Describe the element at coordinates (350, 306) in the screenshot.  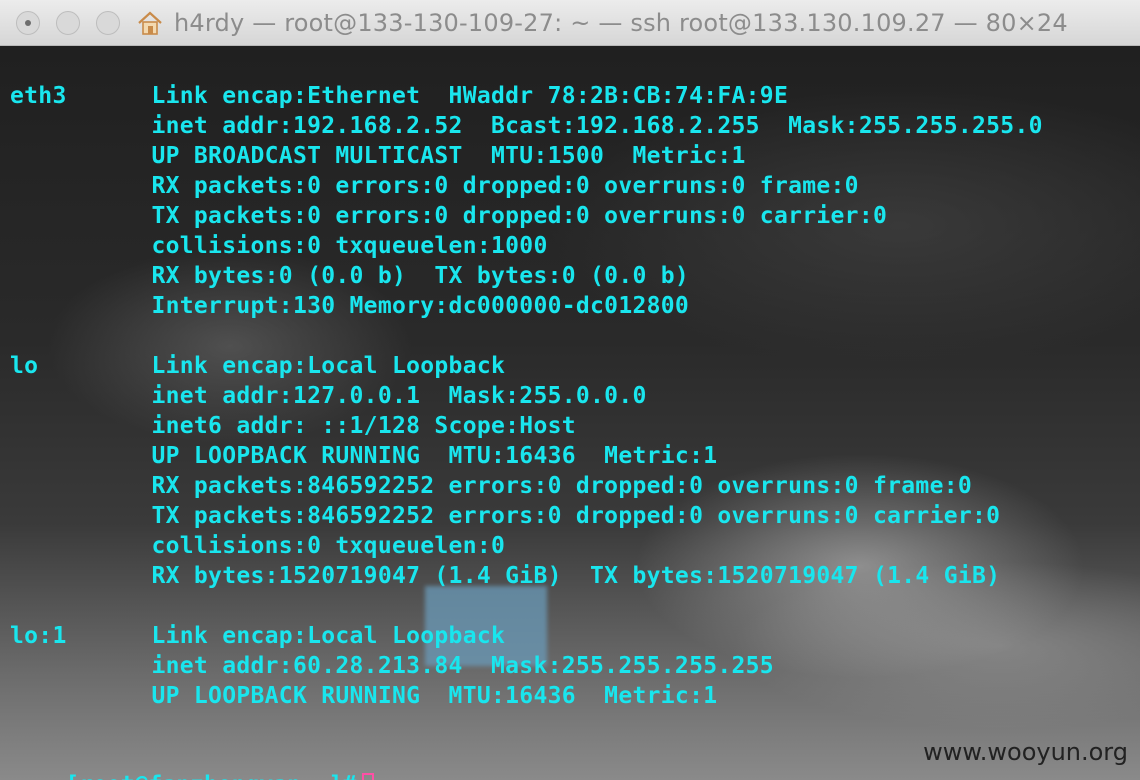
I see `terminal-line: Interrupt:130 Memory:dc000000-dc012800` at that location.